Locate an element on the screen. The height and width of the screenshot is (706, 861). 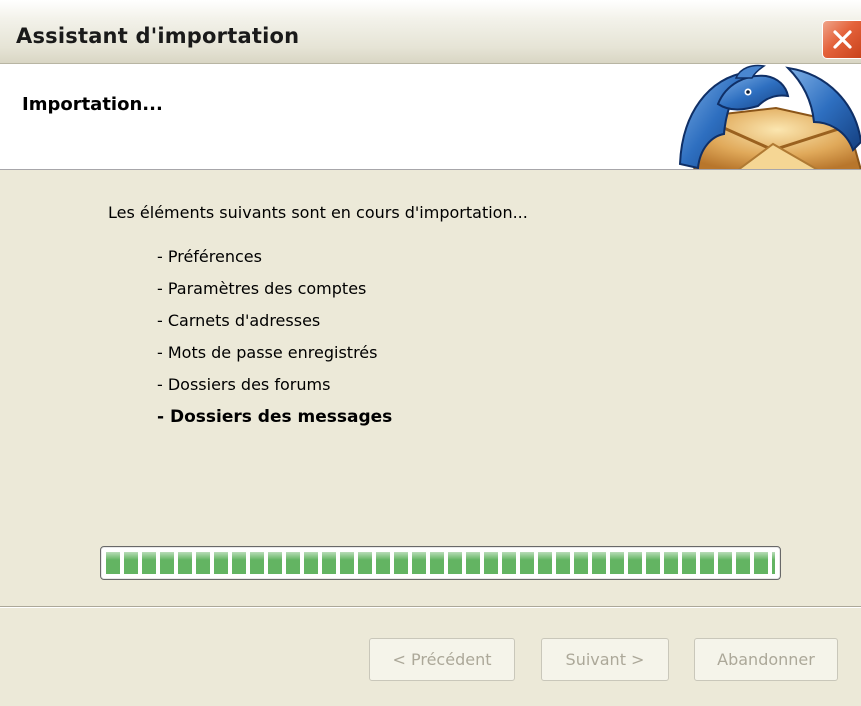
progress-bar is located at coordinates (440, 563).